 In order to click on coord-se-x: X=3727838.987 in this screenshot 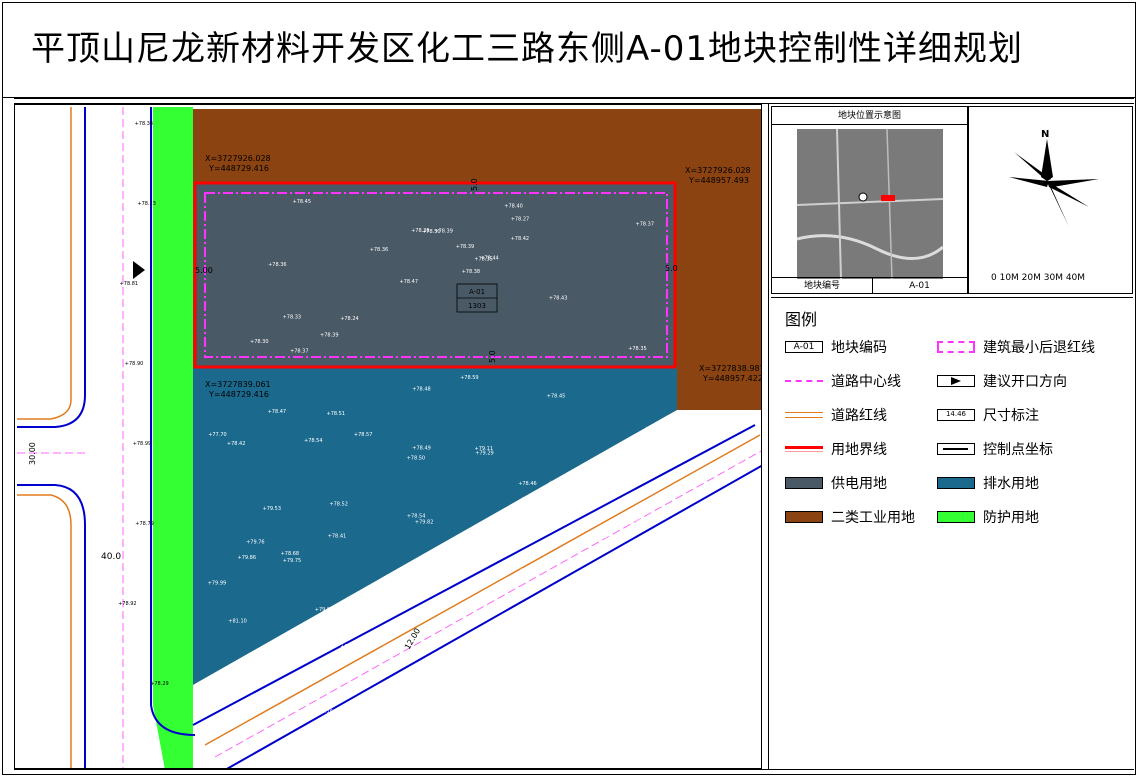, I will do `click(730, 368)`.